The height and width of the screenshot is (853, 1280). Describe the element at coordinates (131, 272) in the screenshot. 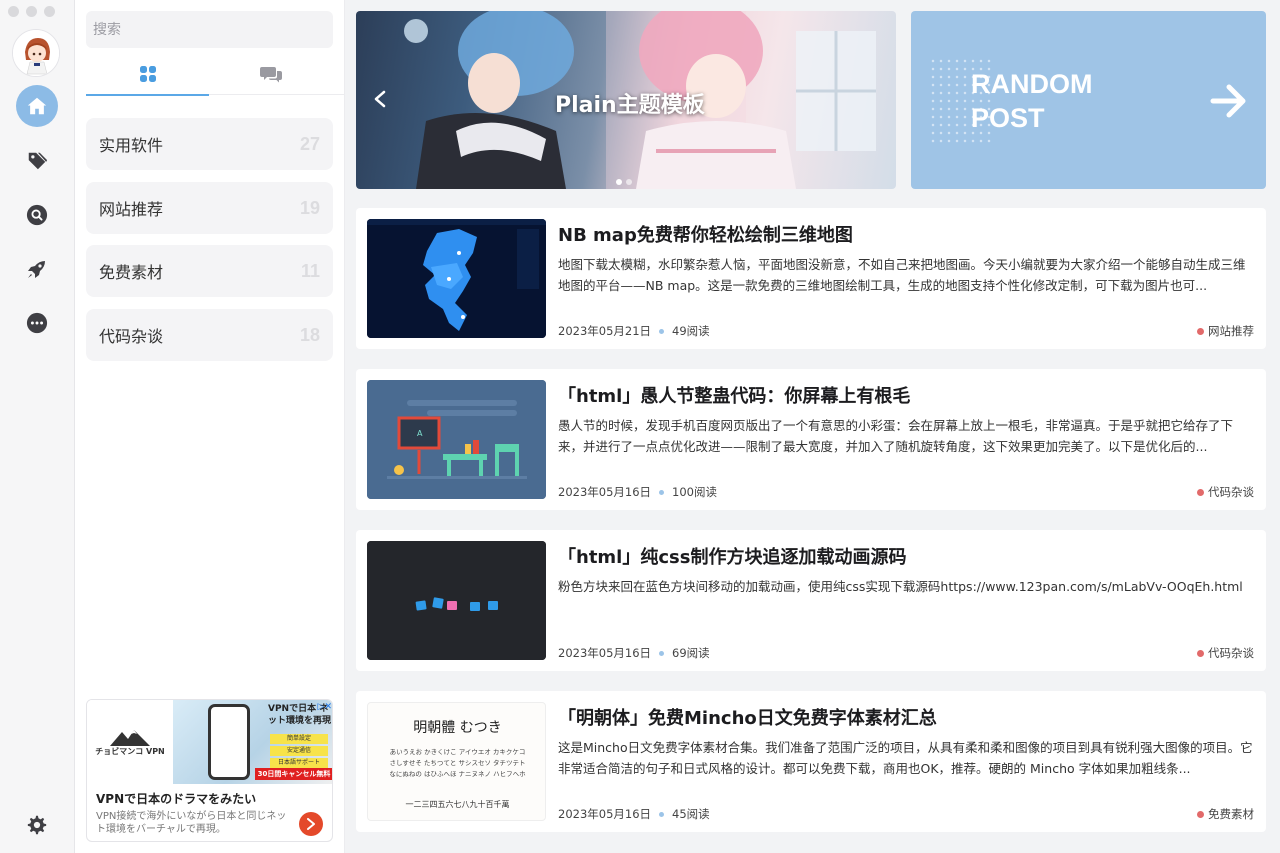

I see `category-name: 免费素材` at that location.